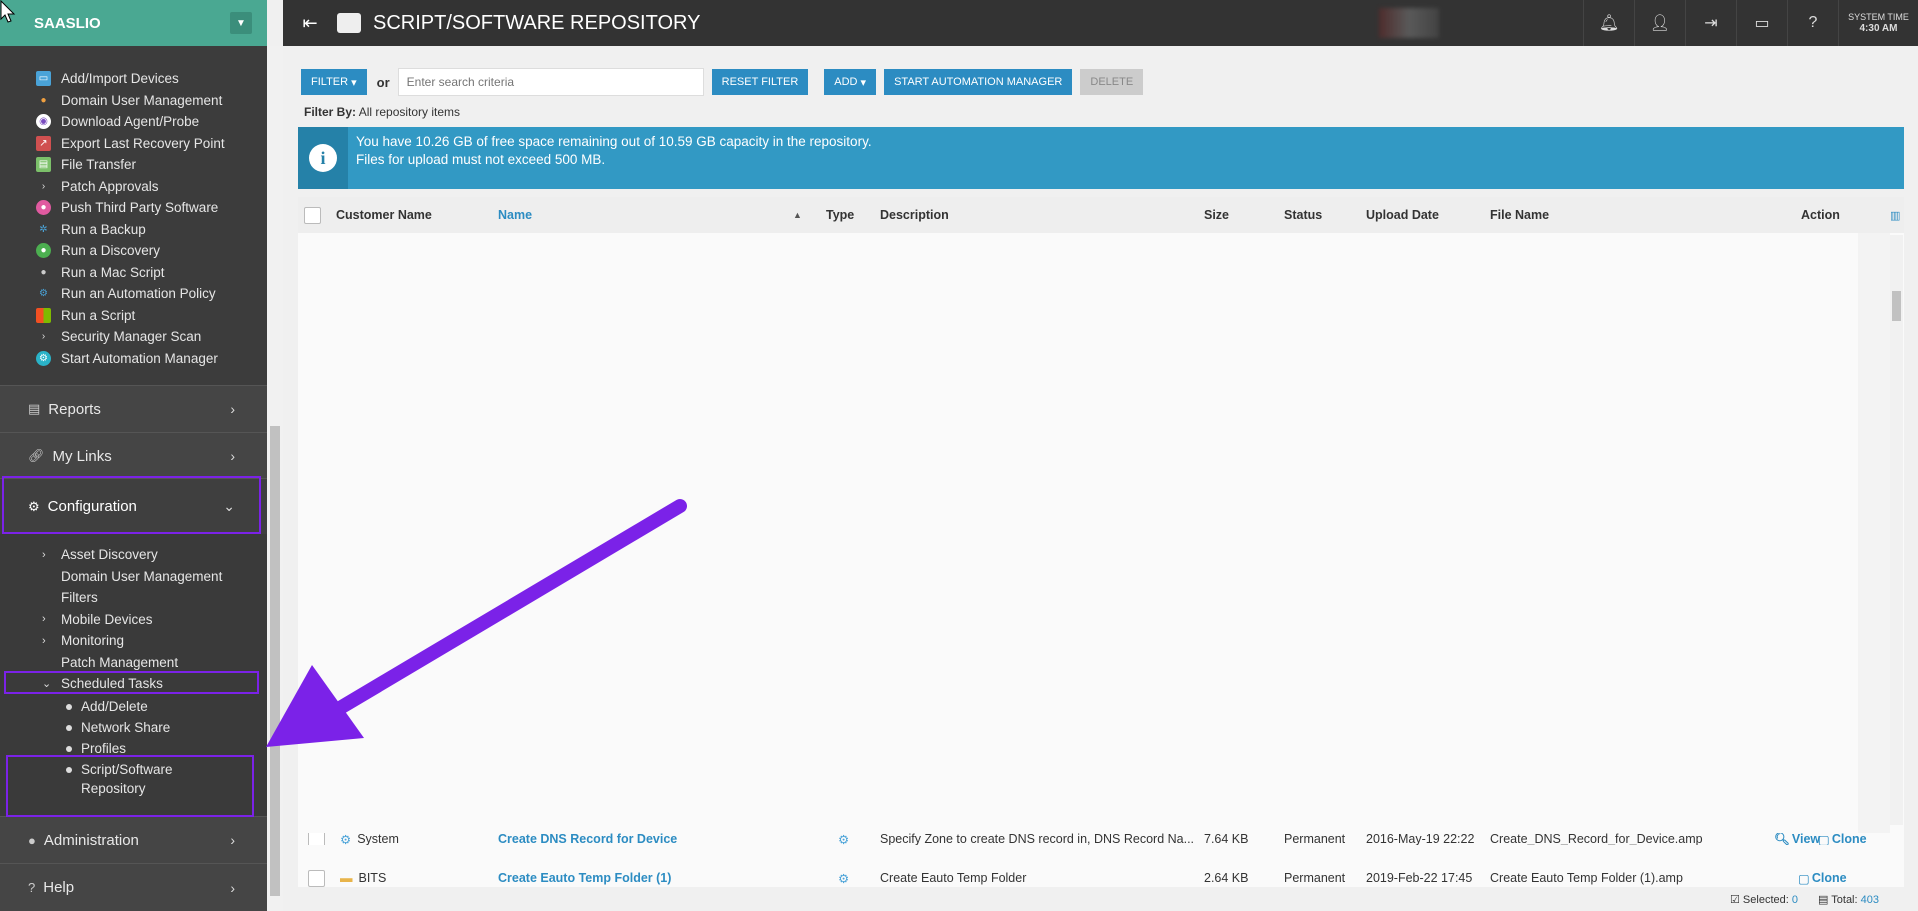 The image size is (1918, 911). What do you see at coordinates (1519, 215) in the screenshot?
I see `col-file-name: File Name` at bounding box center [1519, 215].